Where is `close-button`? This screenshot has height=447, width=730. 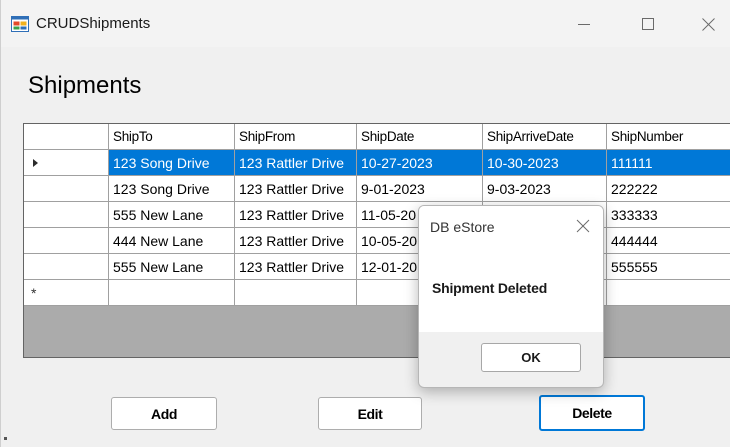
close-button is located at coordinates (707, 24).